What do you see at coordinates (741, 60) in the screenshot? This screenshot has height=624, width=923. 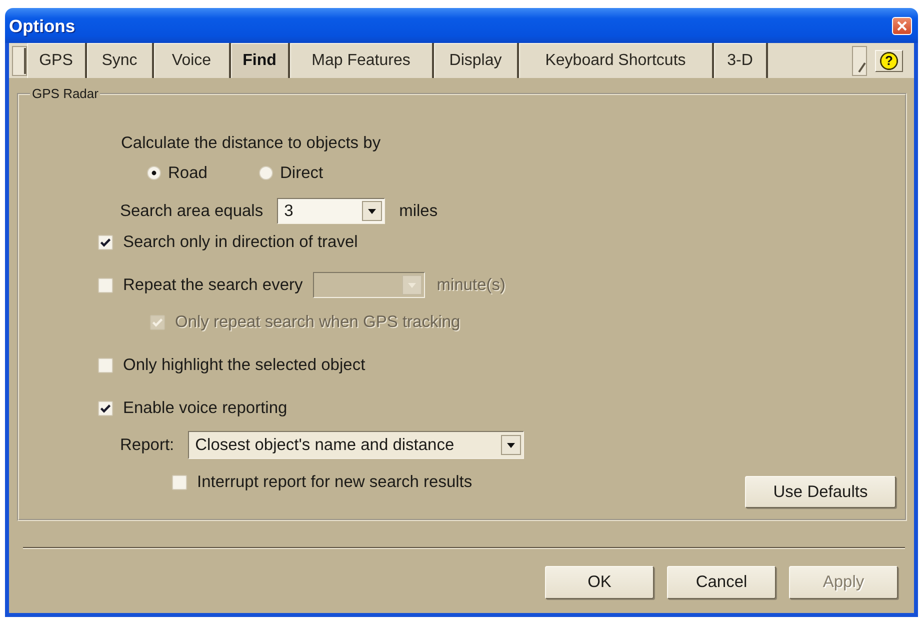 I see `tab: 3-D` at bounding box center [741, 60].